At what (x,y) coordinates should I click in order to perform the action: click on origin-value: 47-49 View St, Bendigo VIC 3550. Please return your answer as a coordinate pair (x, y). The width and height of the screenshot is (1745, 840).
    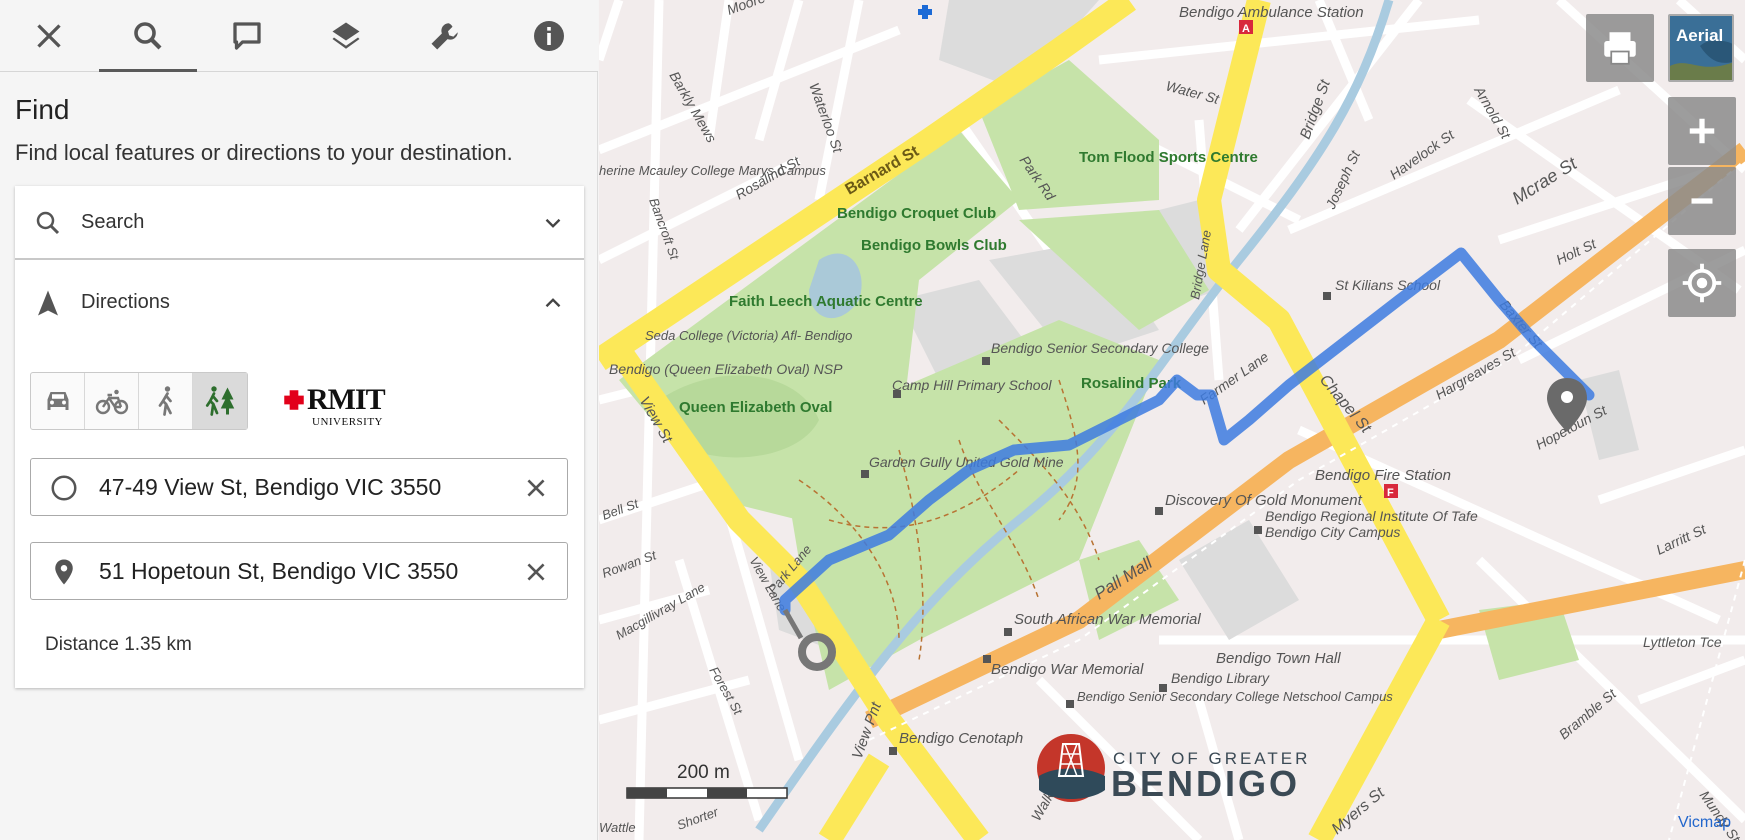
    Looking at the image, I should click on (270, 487).